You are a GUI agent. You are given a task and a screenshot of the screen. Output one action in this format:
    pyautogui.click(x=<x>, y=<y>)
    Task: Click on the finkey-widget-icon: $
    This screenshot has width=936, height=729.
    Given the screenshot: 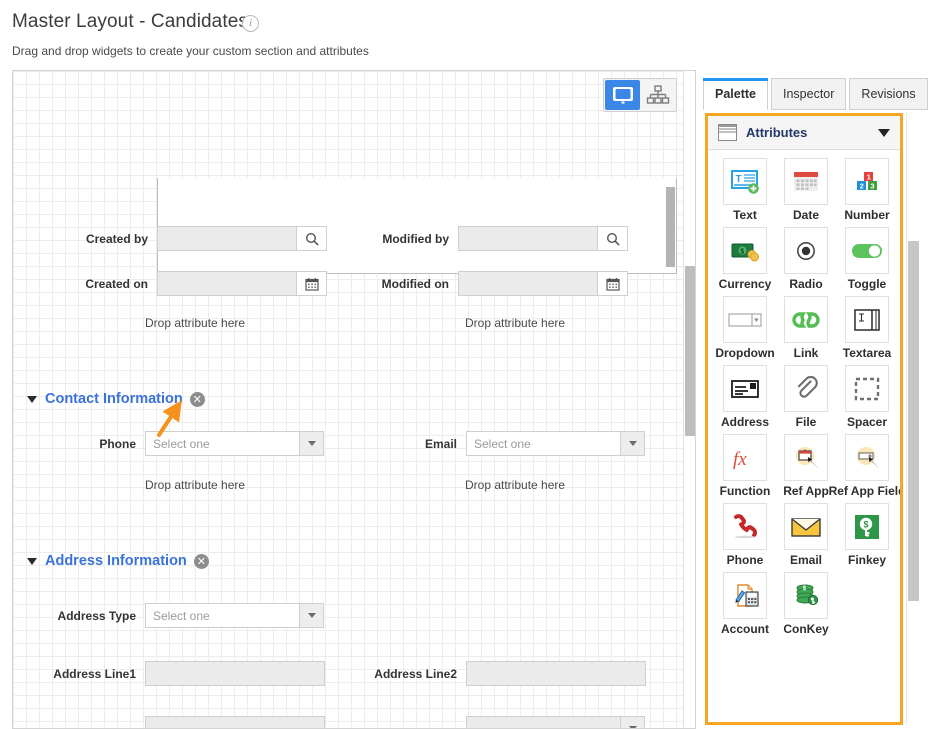 What is the action you would take?
    pyautogui.click(x=867, y=526)
    